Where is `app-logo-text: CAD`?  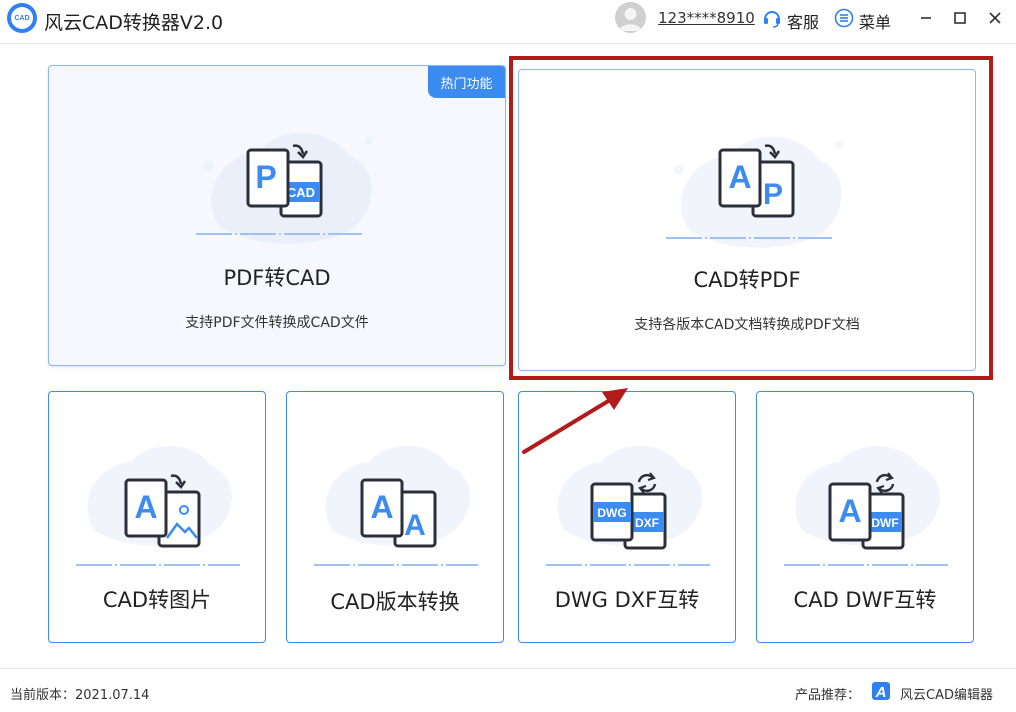 app-logo-text: CAD is located at coordinates (22, 18).